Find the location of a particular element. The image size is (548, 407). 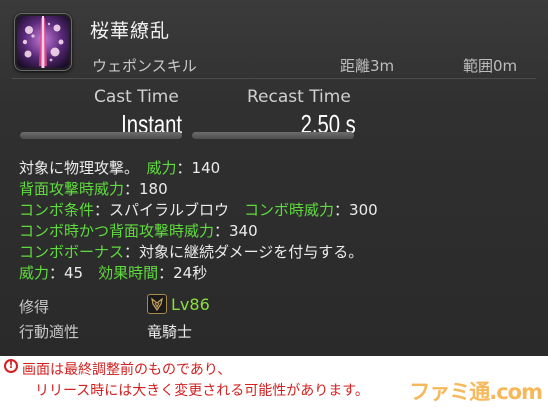

description-text: ：24秒 is located at coordinates (183, 273).